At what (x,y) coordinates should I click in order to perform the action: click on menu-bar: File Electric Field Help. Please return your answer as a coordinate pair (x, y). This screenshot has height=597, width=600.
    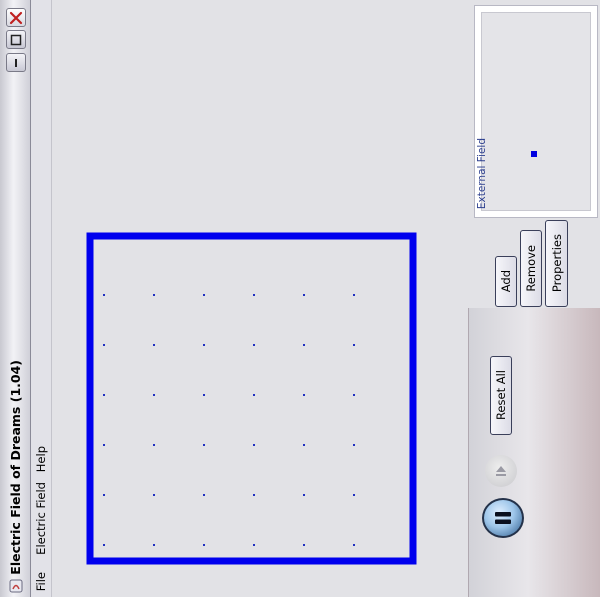
    Looking at the image, I should click on (41, 298).